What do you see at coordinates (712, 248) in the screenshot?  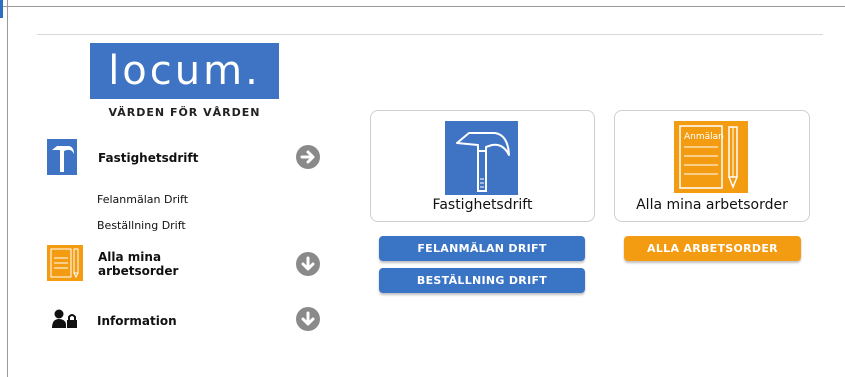 I see `alla-arbetsorder-button: ALLA ARBETSORDER` at bounding box center [712, 248].